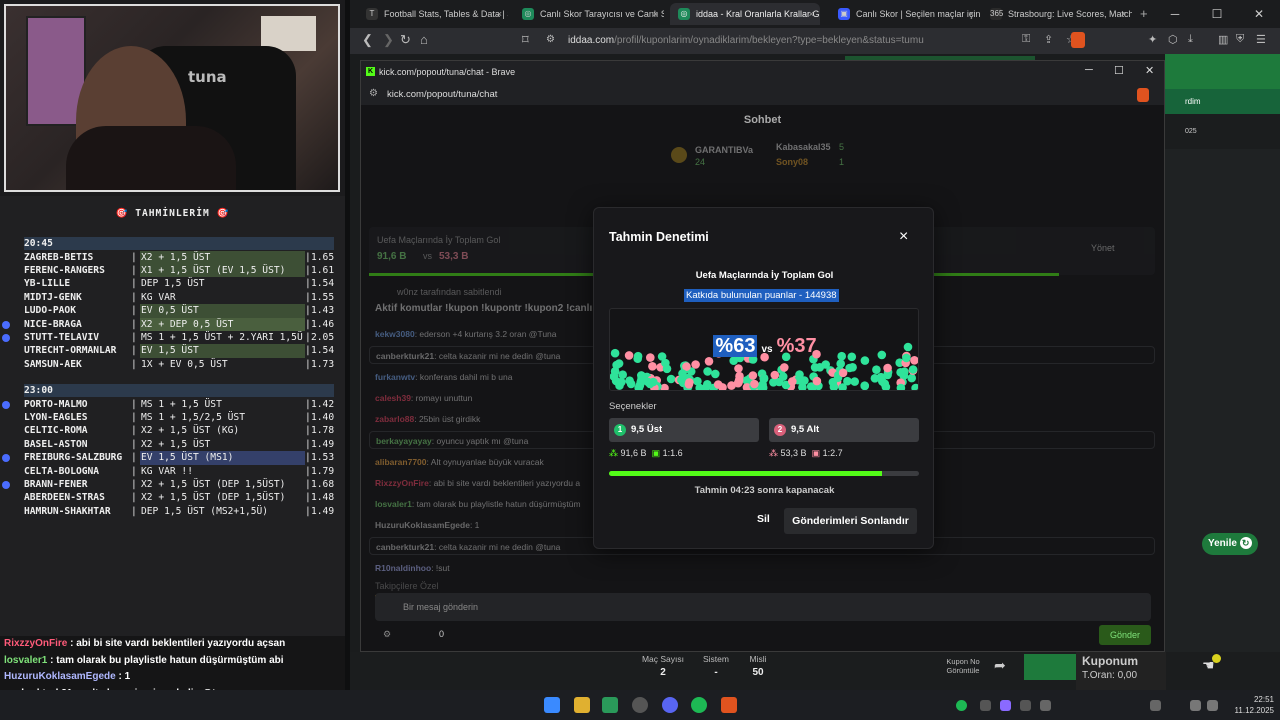 Image resolution: width=1280 pixels, height=720 pixels. What do you see at coordinates (905, 14) in the screenshot?
I see `browser-tab: ▣ Canlı Skor | Seçilen maçlar için canl×` at bounding box center [905, 14].